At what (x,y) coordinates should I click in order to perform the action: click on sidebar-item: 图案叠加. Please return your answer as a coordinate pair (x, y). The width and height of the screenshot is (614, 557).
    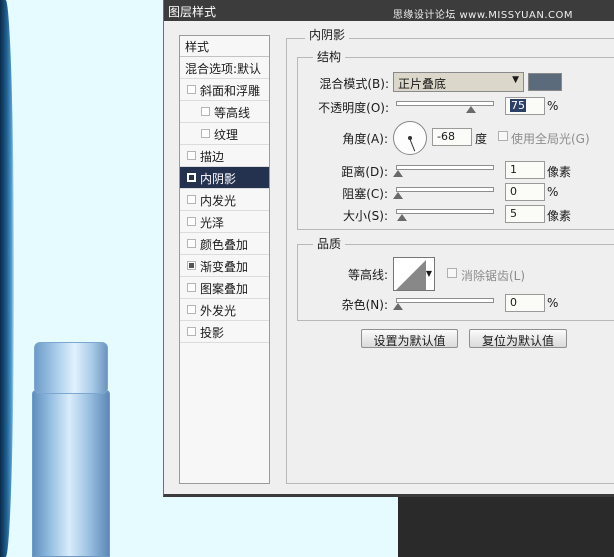
    Looking at the image, I should click on (224, 288).